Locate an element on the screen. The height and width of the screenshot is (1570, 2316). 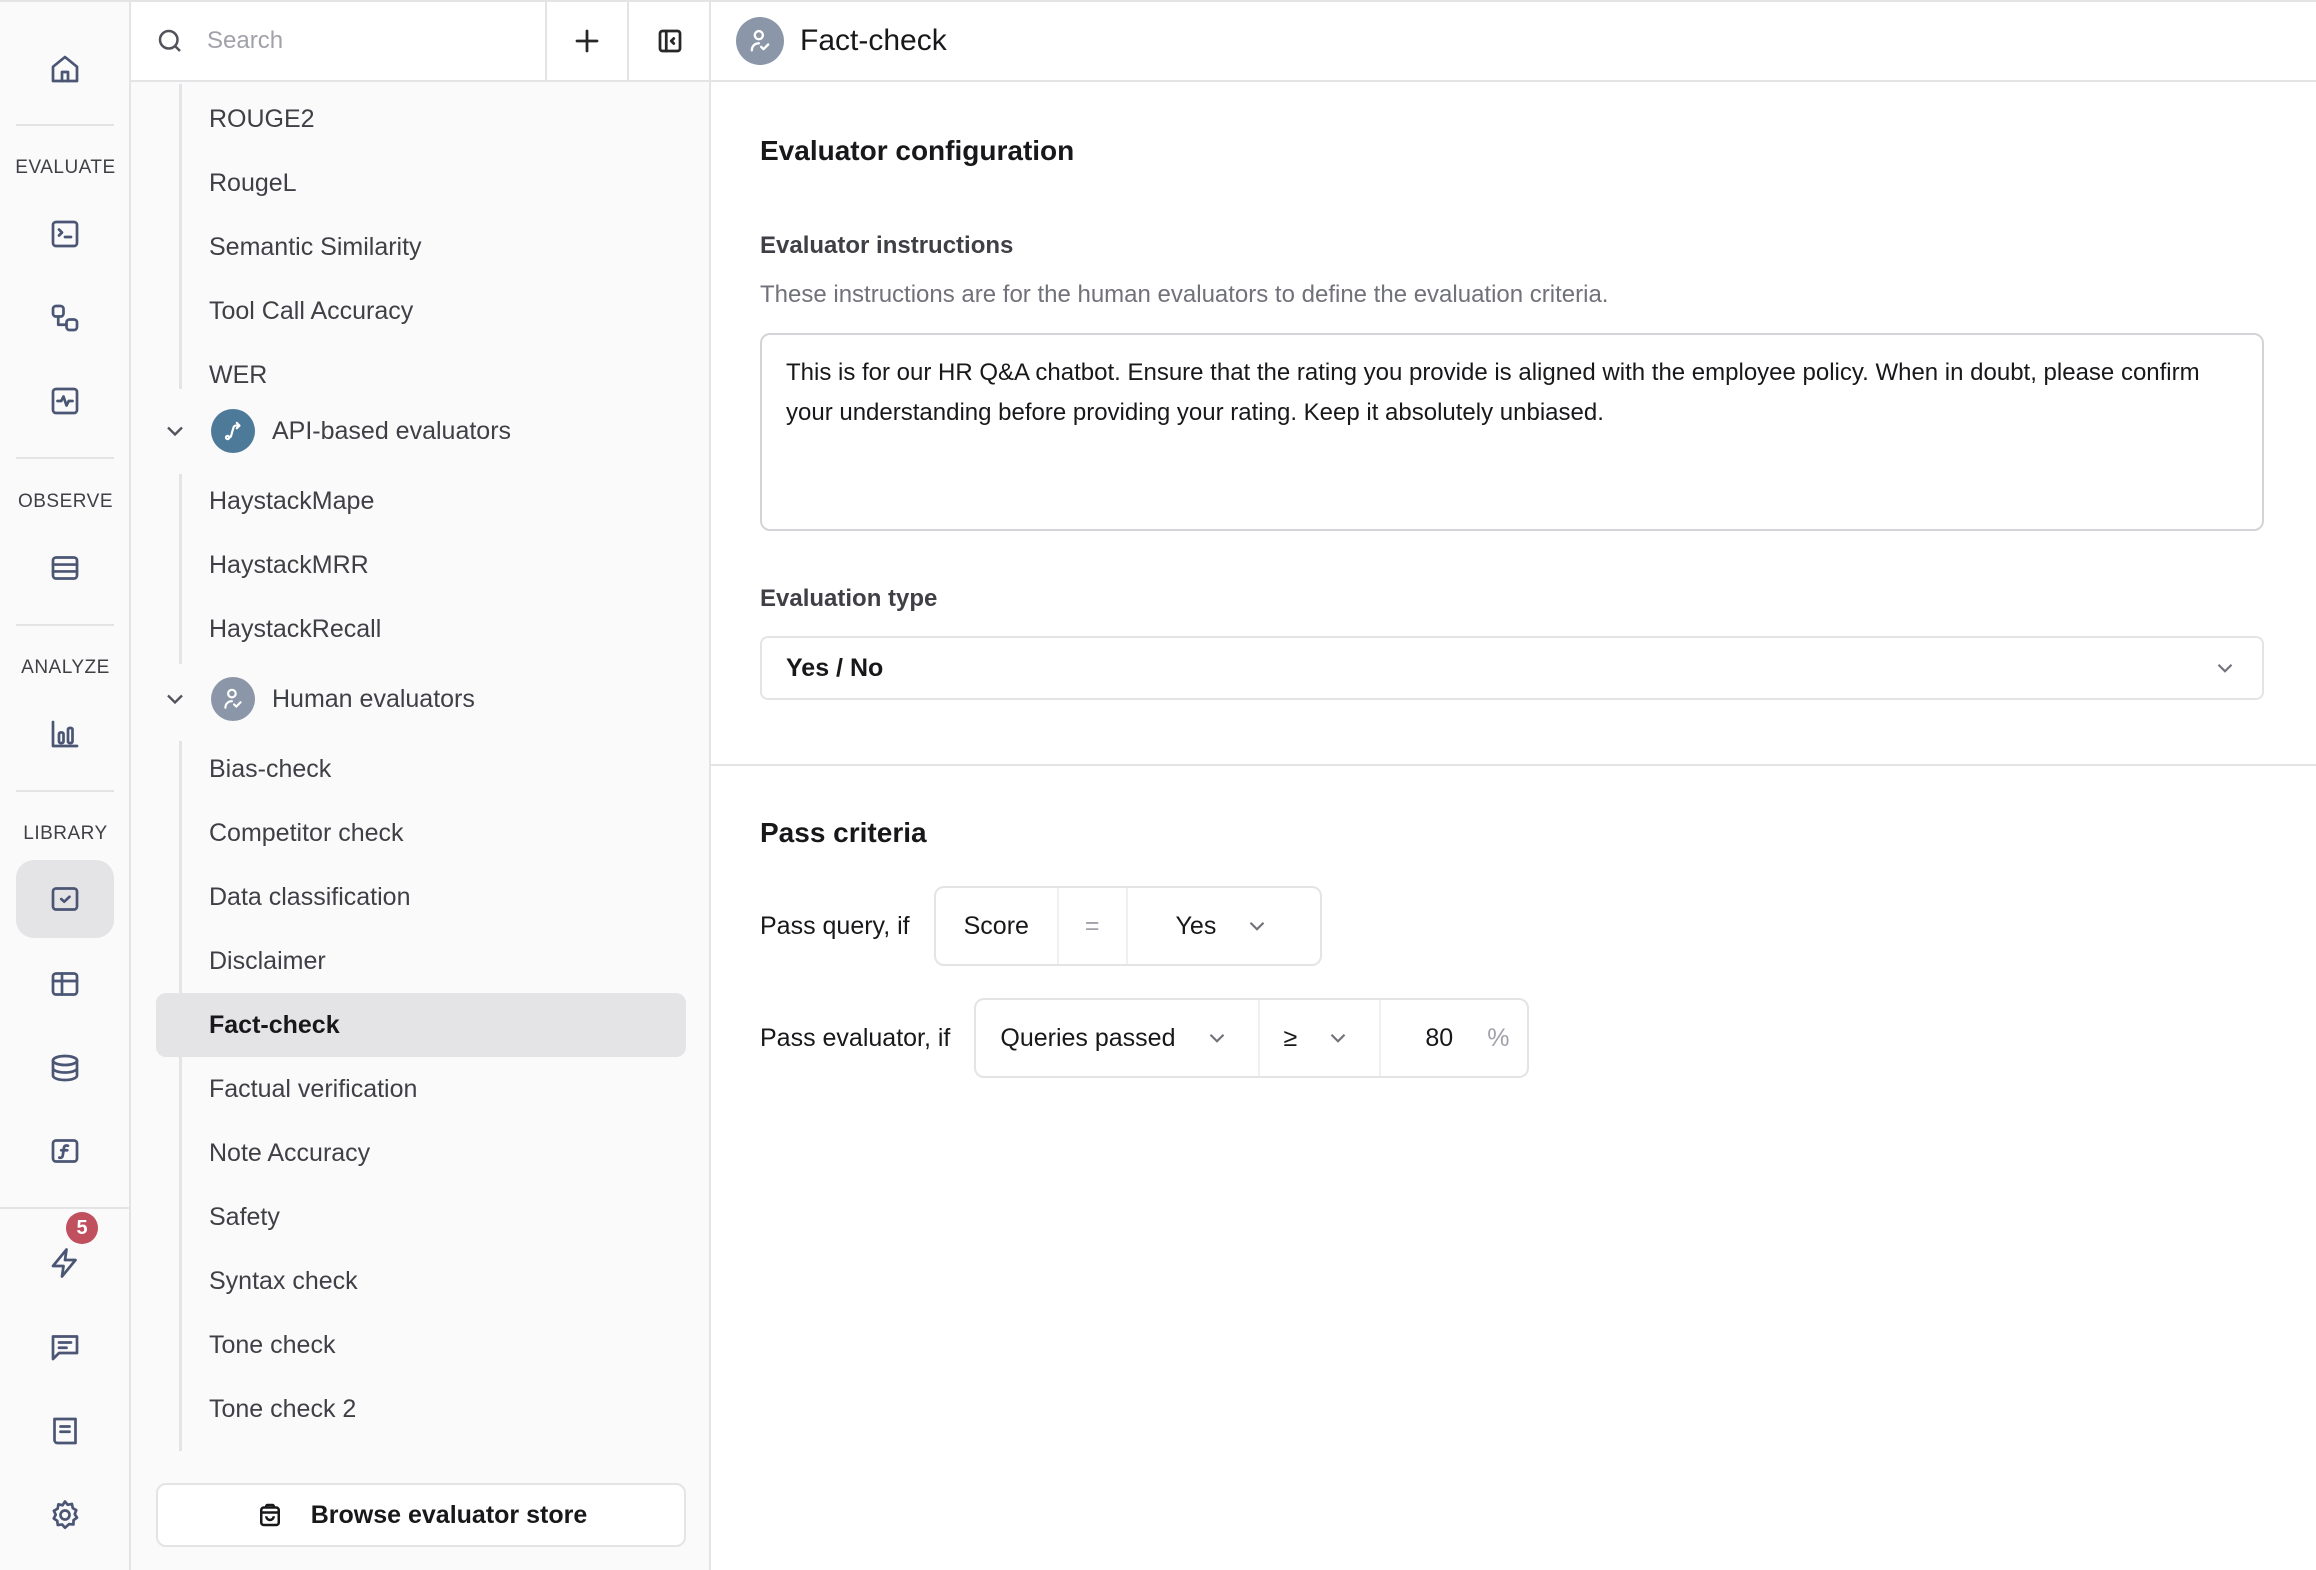
pass-query-row: Pass query, if Score = Yes is located at coordinates (1041, 926).